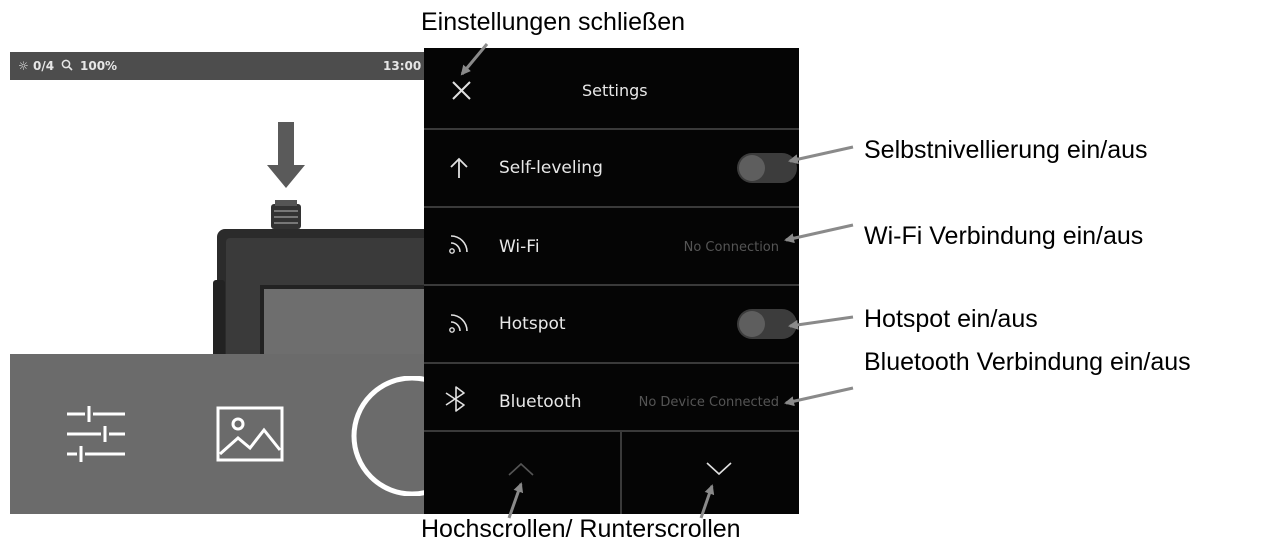 The width and height of the screenshot is (1262, 548). Describe the element at coordinates (581, 529) in the screenshot. I see `annotation-scroll: Hochscrollen/ Runterscrollen` at that location.